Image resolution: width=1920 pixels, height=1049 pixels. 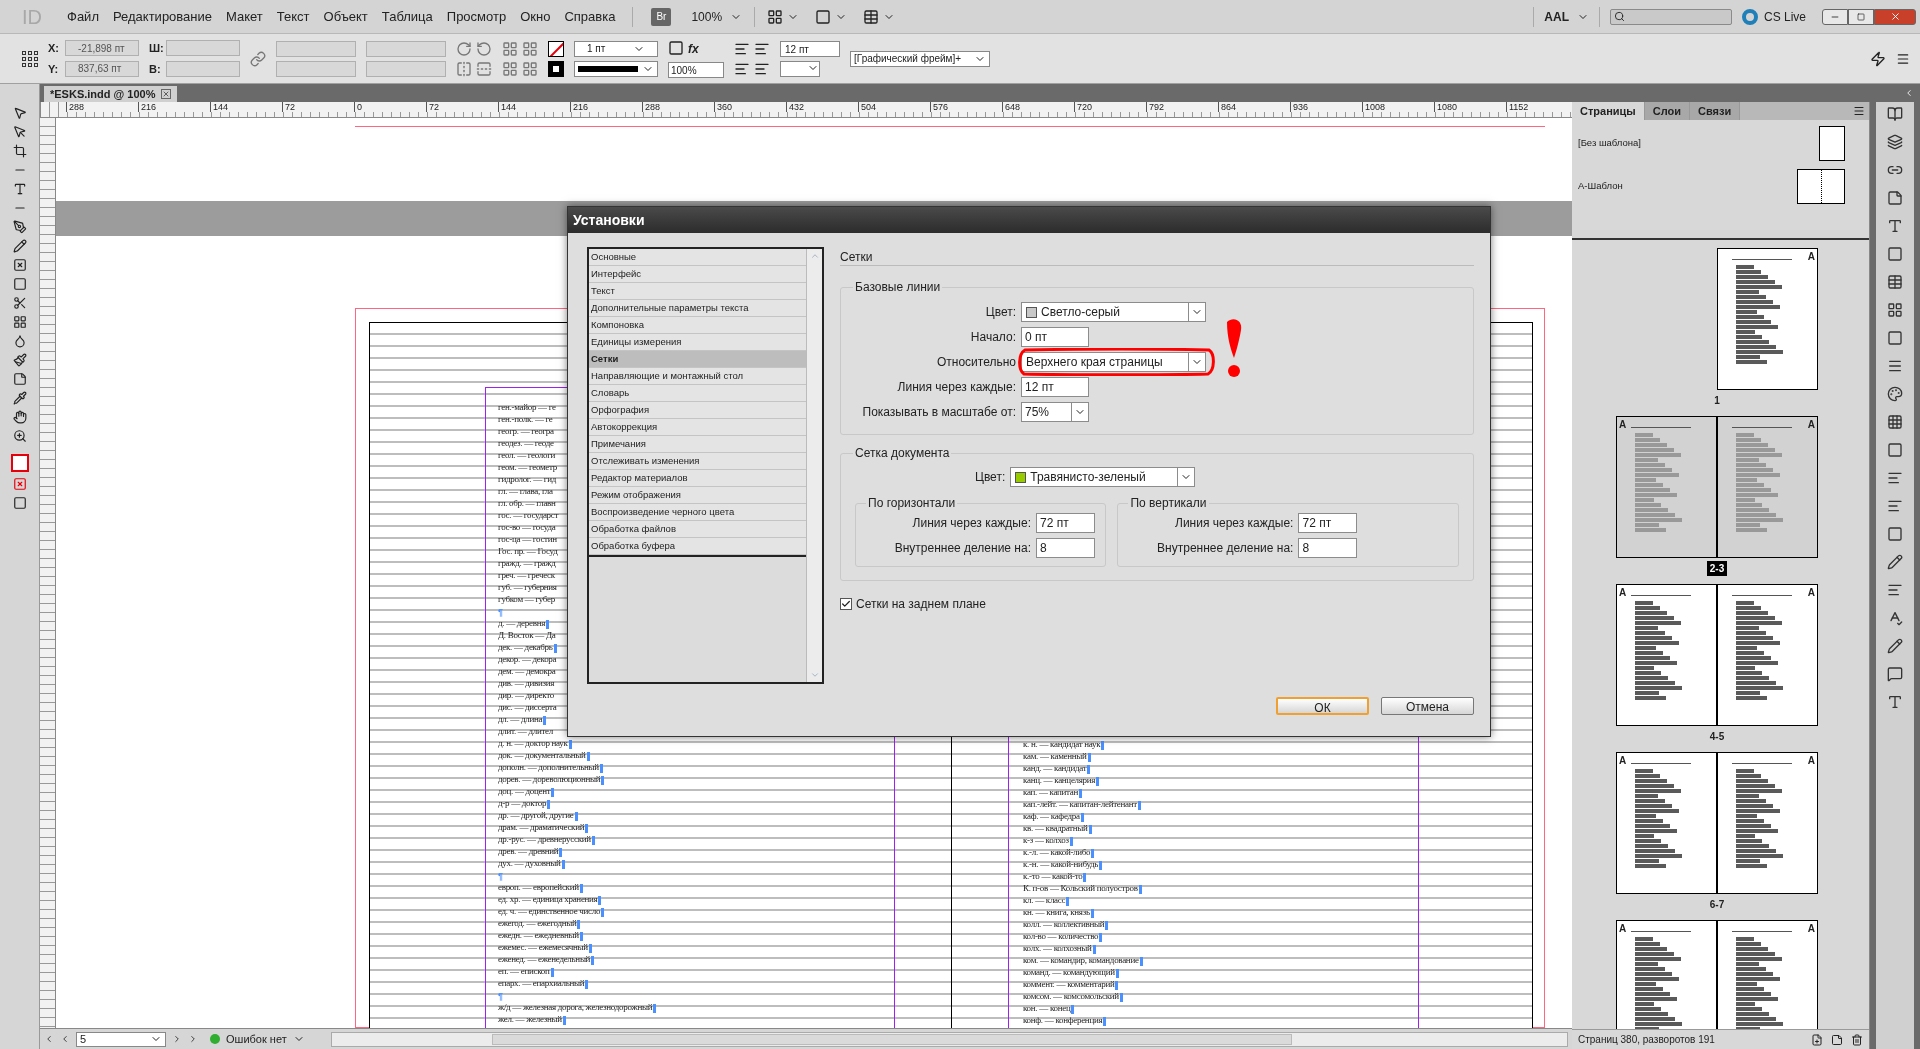 I want to click on page-size-icon, so click(x=1817, y=1039).